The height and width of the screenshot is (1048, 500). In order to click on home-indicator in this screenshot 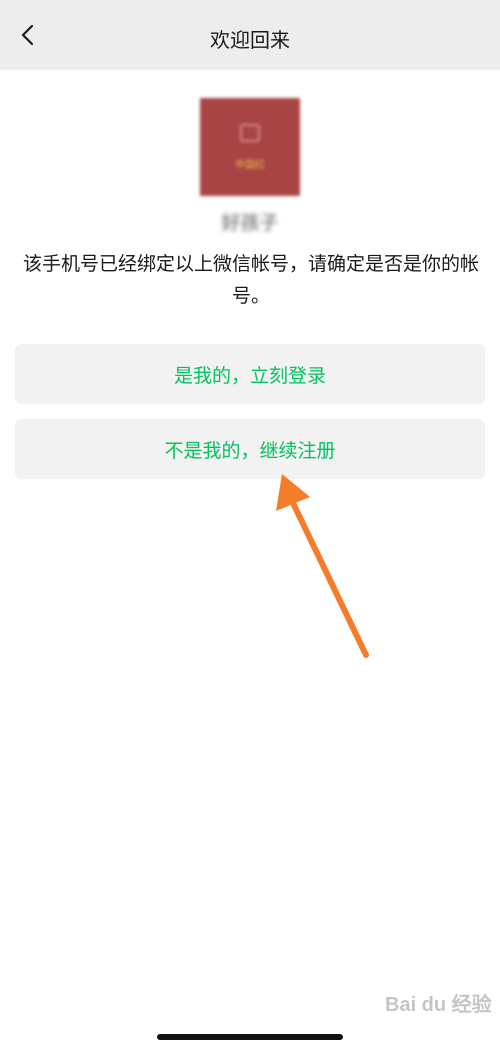, I will do `click(250, 1037)`.